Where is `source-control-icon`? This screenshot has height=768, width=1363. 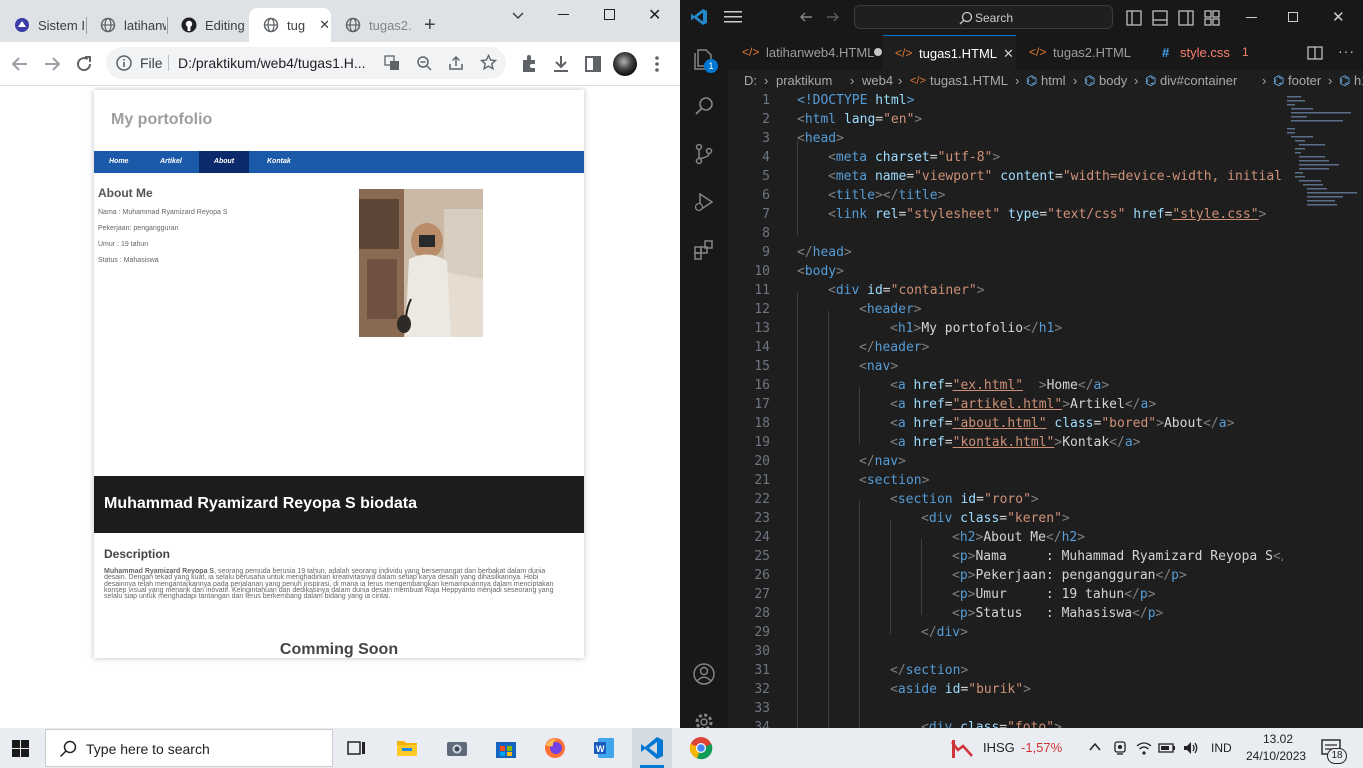 source-control-icon is located at coordinates (704, 154).